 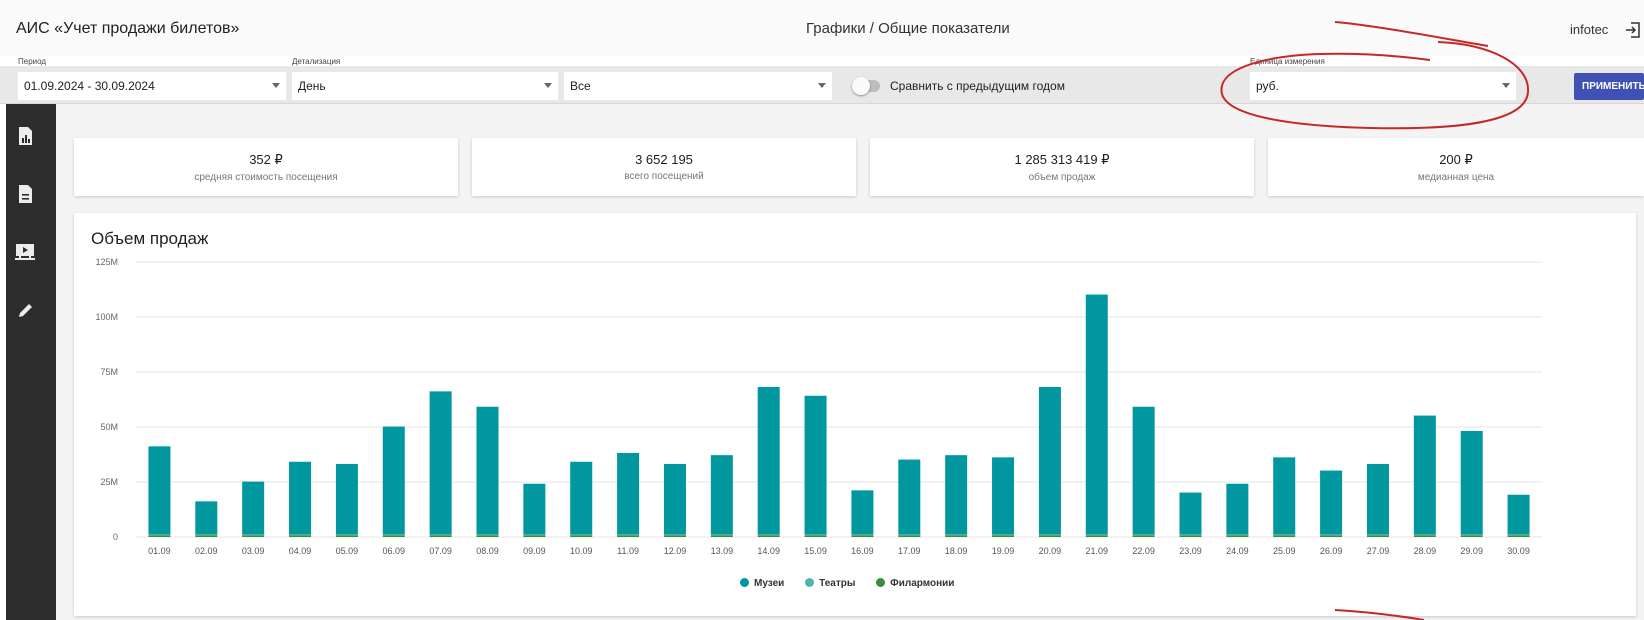 What do you see at coordinates (909, 551) in the screenshot?
I see `x-tick-label: 17.09` at bounding box center [909, 551].